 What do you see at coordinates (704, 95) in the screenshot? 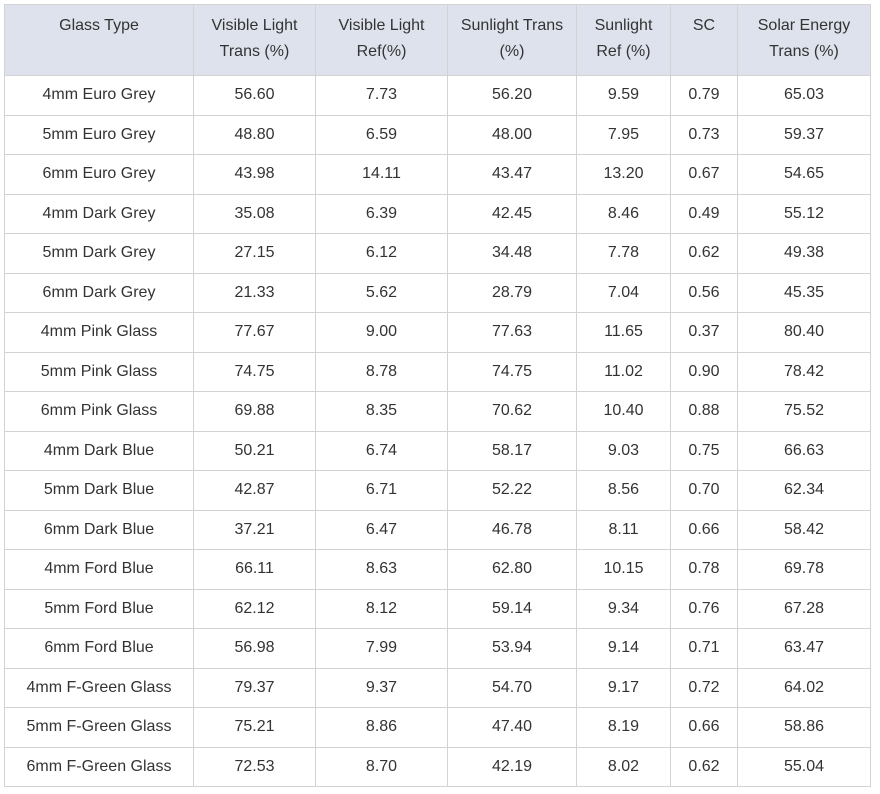
I see `cell-sc: 0.79` at bounding box center [704, 95].